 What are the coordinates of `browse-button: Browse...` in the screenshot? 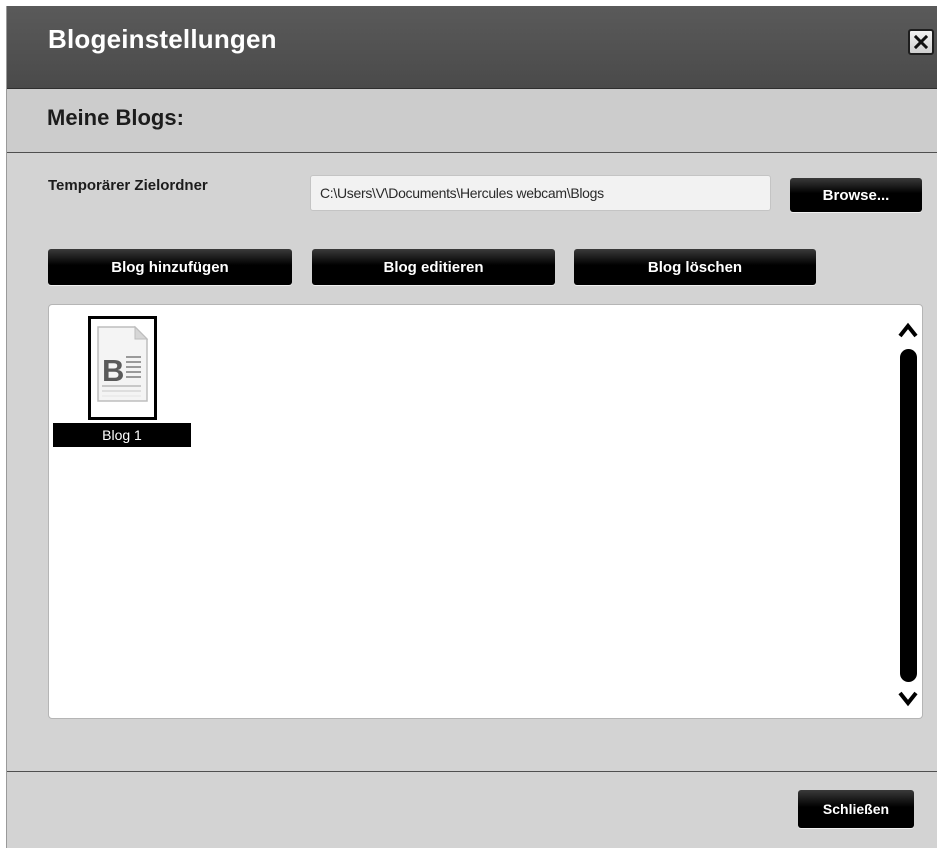 It's located at (856, 195).